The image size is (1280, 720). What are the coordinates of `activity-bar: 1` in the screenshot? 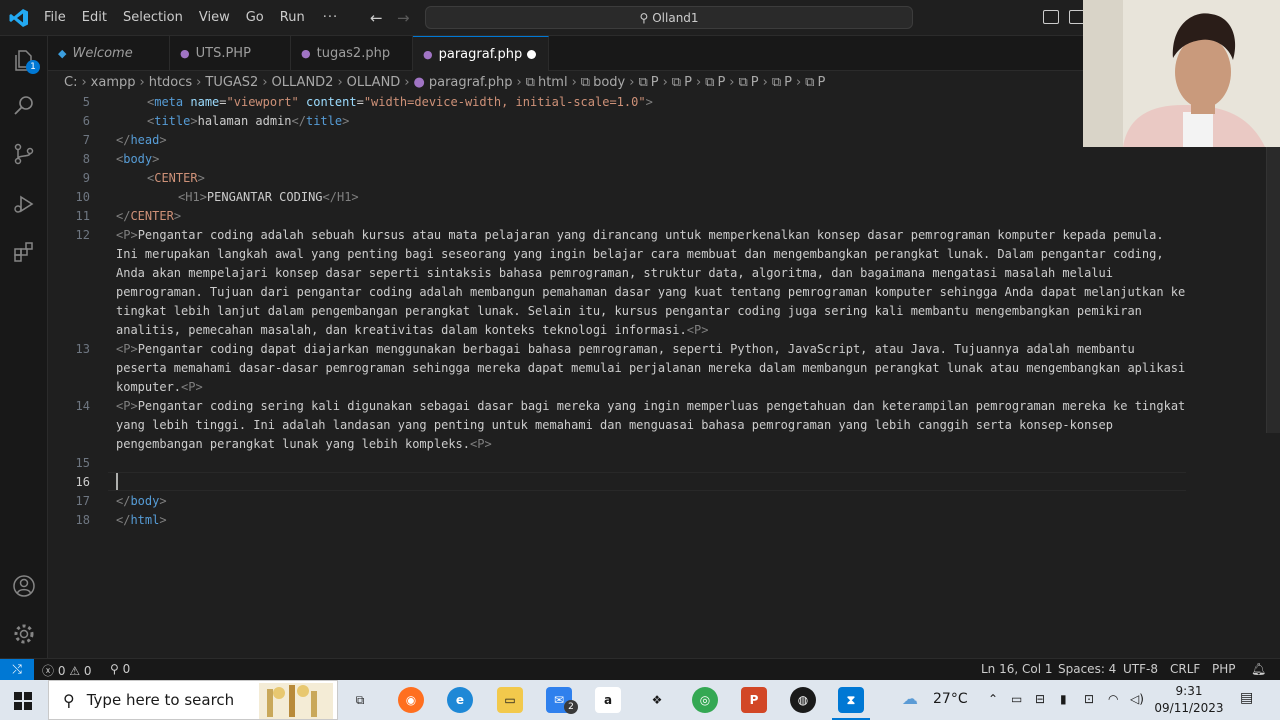 It's located at (24, 347).